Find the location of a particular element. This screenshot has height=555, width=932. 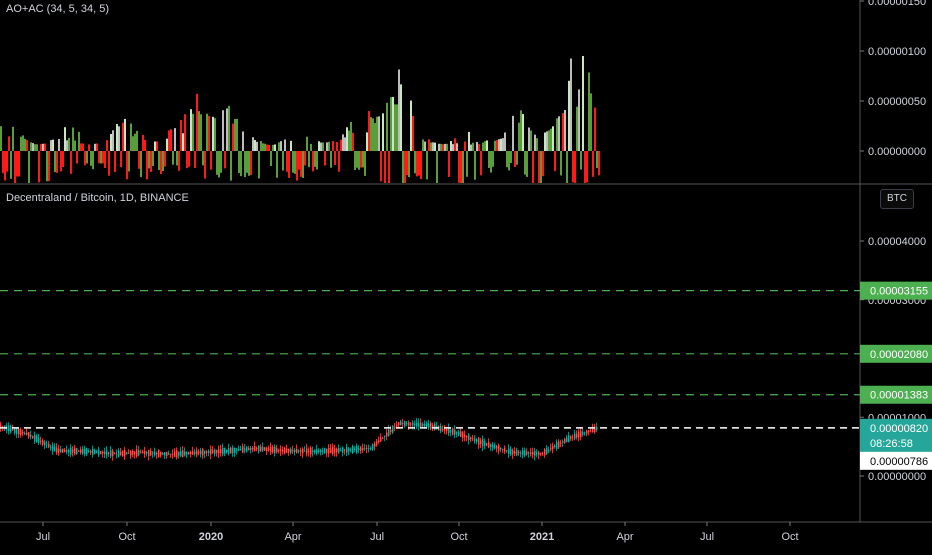

low-price-label: 0.00000786 is located at coordinates (899, 462).